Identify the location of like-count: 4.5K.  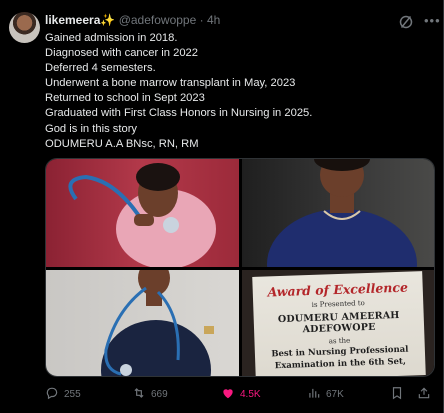
(250, 394).